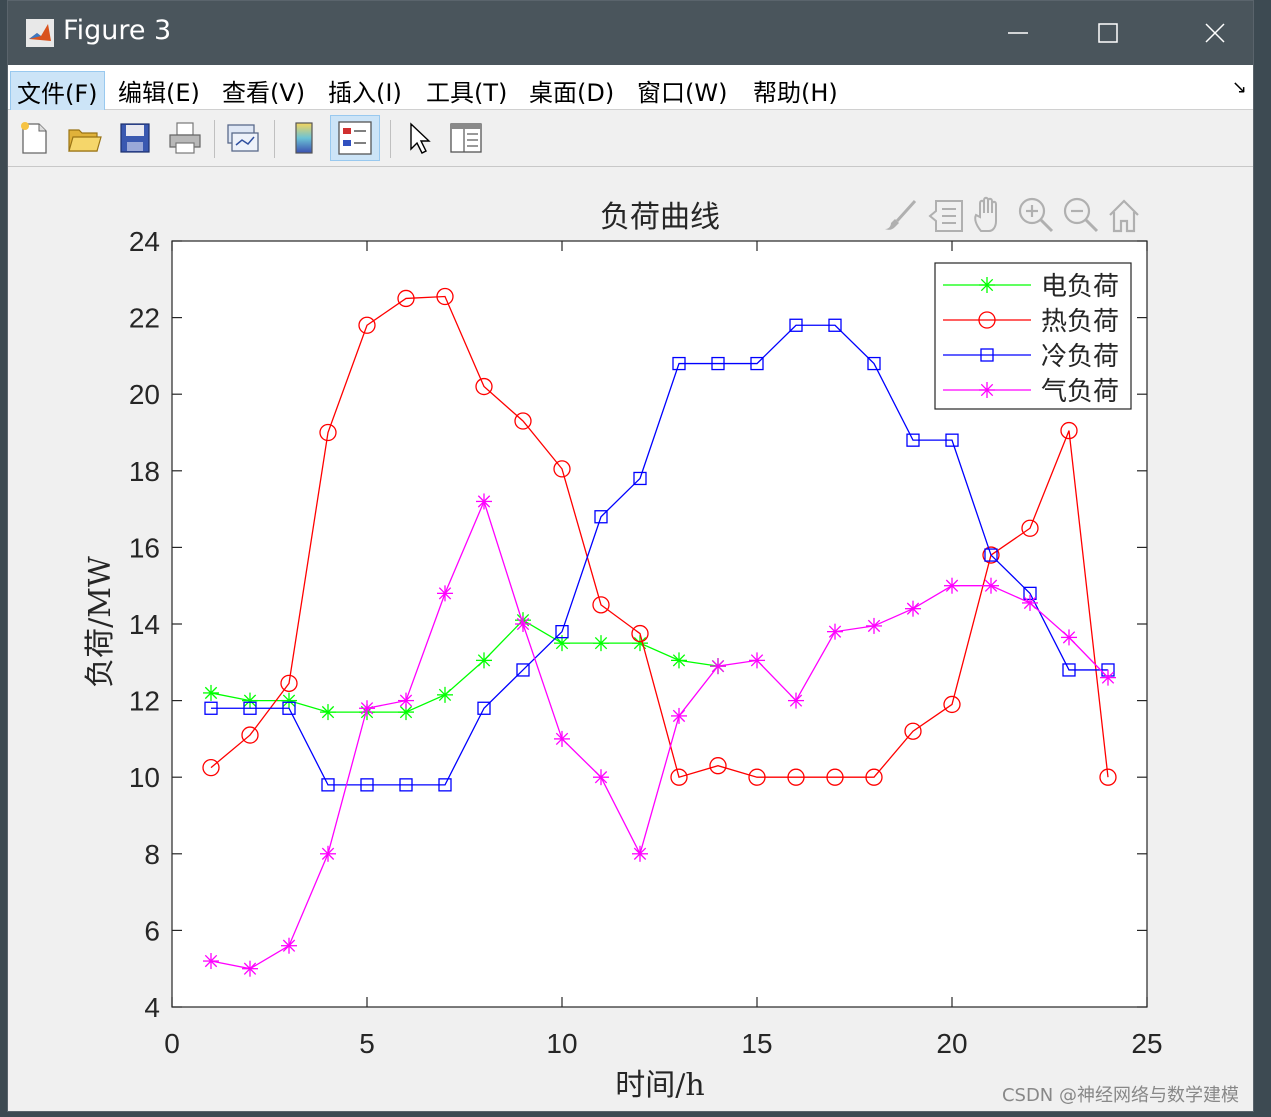 Image resolution: width=1271 pixels, height=1117 pixels. I want to click on brush-icon, so click(901, 214).